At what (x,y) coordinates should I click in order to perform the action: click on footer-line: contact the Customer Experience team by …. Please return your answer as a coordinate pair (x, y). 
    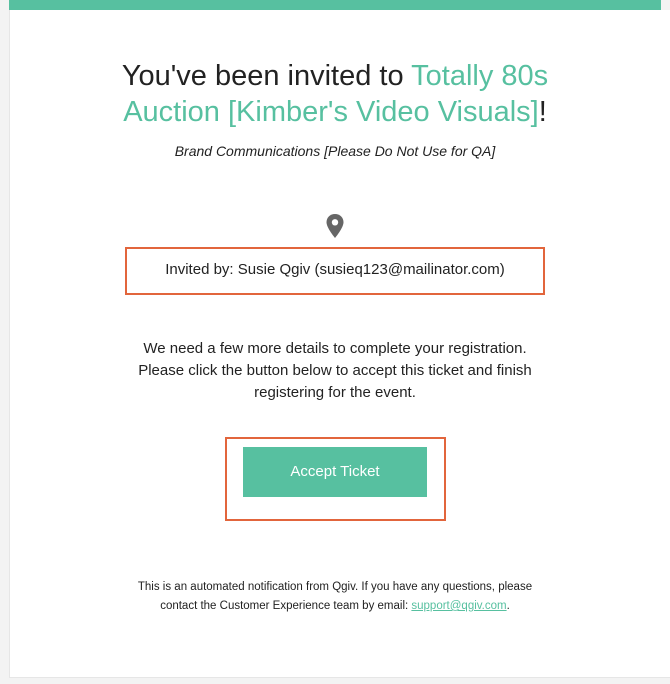
    Looking at the image, I should click on (335, 606).